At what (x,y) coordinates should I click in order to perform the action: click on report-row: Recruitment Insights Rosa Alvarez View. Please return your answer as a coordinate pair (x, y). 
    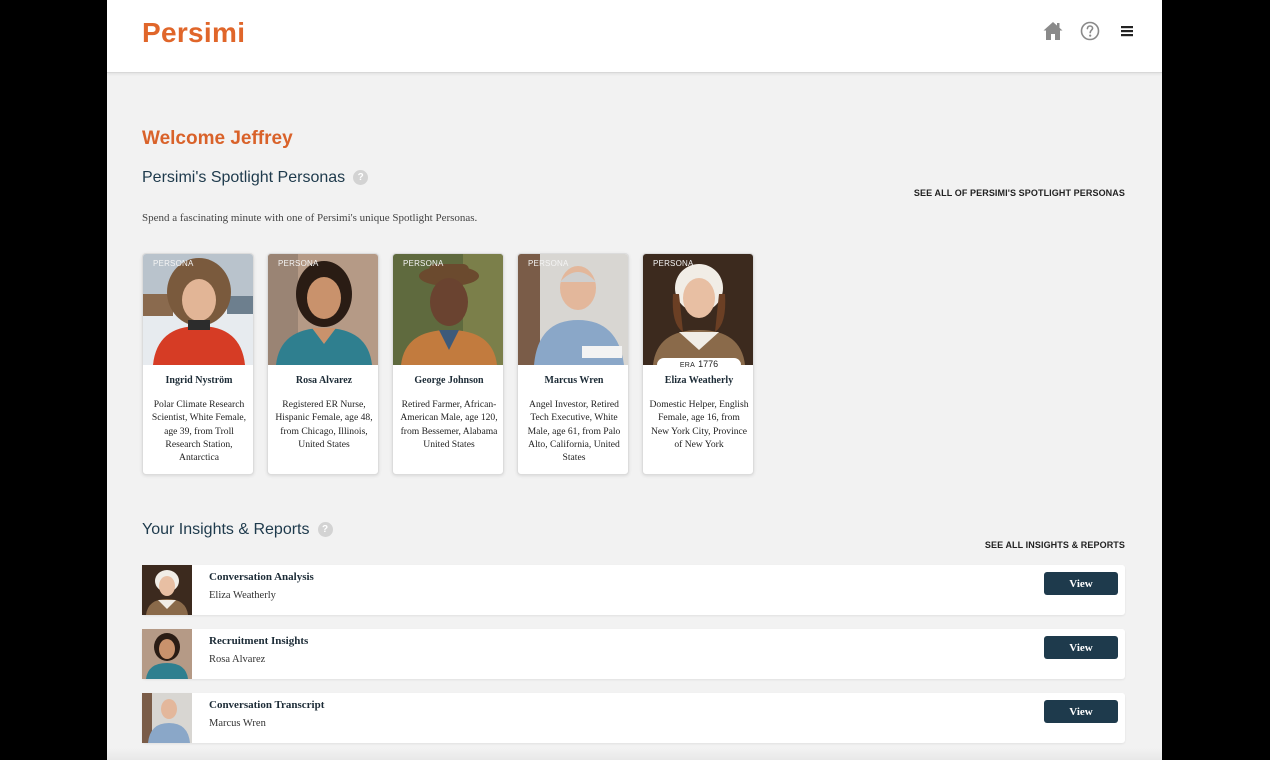
    Looking at the image, I should click on (633, 654).